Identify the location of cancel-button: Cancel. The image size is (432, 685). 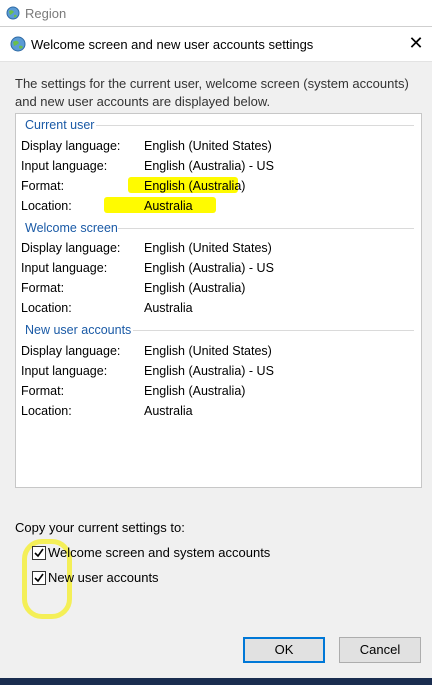
(380, 650).